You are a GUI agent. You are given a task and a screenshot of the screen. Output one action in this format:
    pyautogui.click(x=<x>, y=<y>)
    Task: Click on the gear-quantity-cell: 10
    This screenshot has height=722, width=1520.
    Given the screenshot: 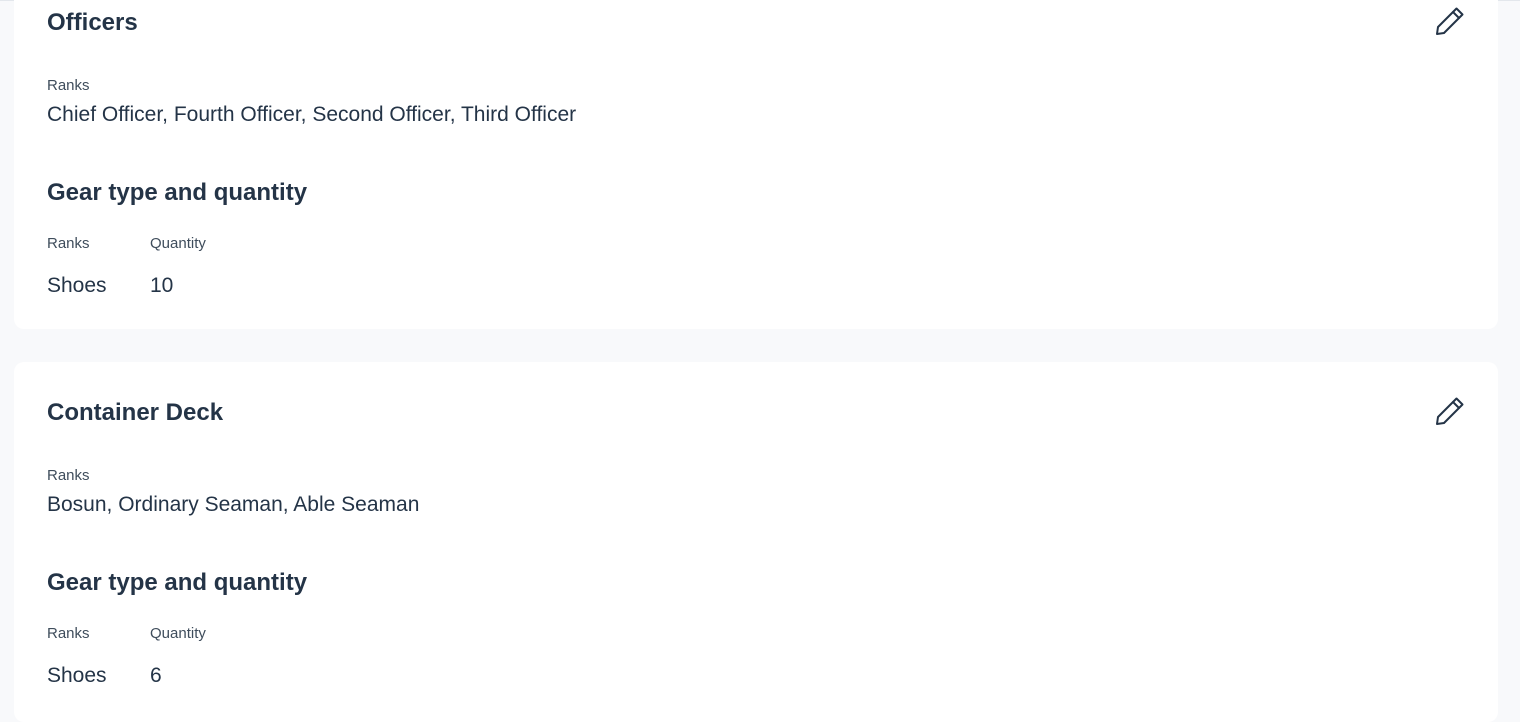 What is the action you would take?
    pyautogui.click(x=162, y=285)
    